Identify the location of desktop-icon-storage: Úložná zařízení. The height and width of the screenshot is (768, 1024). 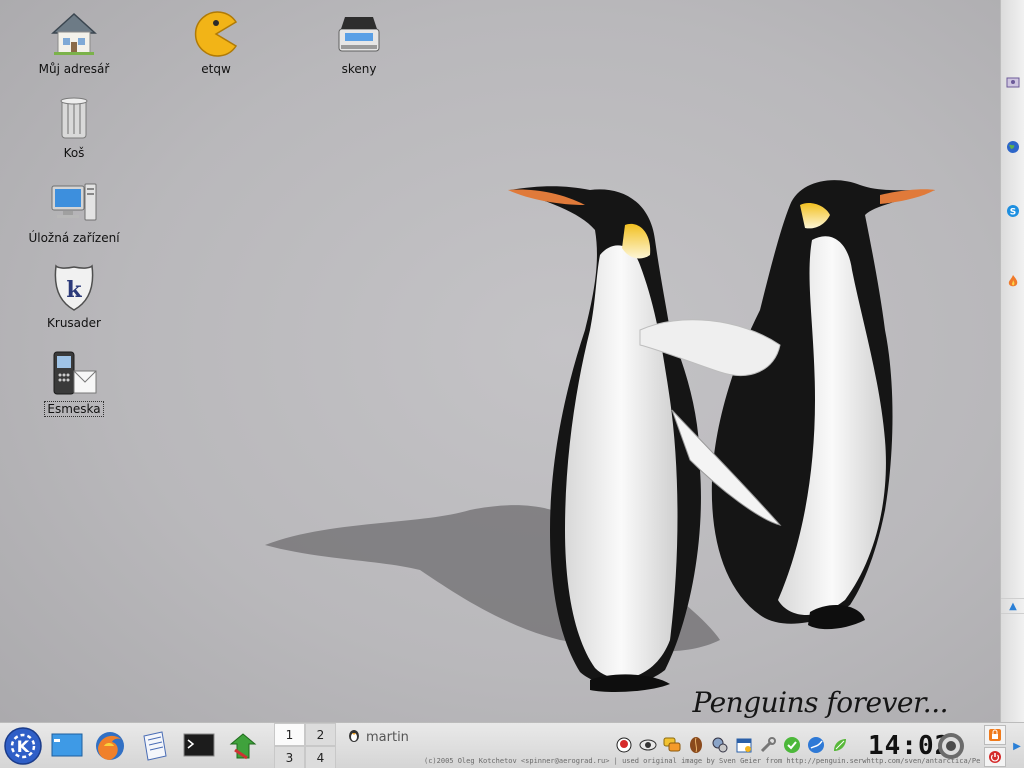
(74, 211).